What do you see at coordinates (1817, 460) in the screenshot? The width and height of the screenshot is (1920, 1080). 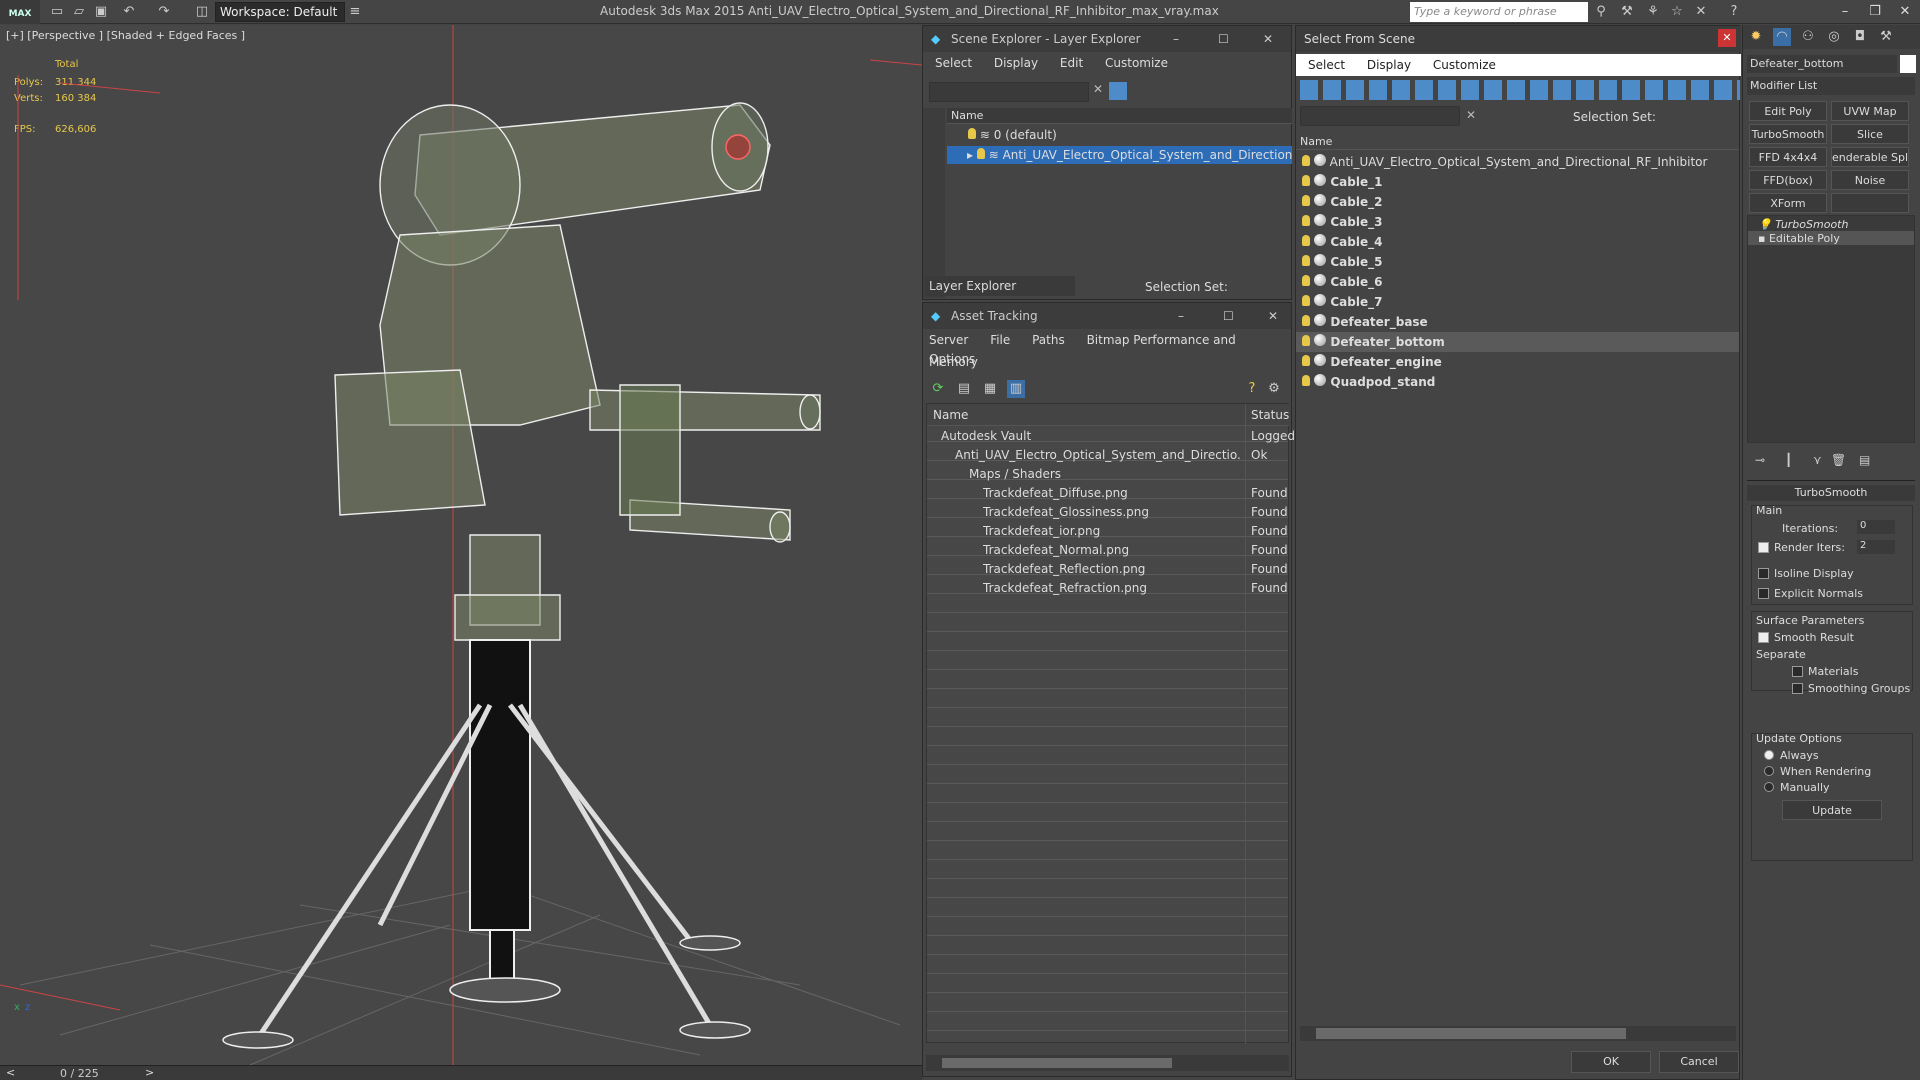 I see `make-unique-icon: ⋎` at bounding box center [1817, 460].